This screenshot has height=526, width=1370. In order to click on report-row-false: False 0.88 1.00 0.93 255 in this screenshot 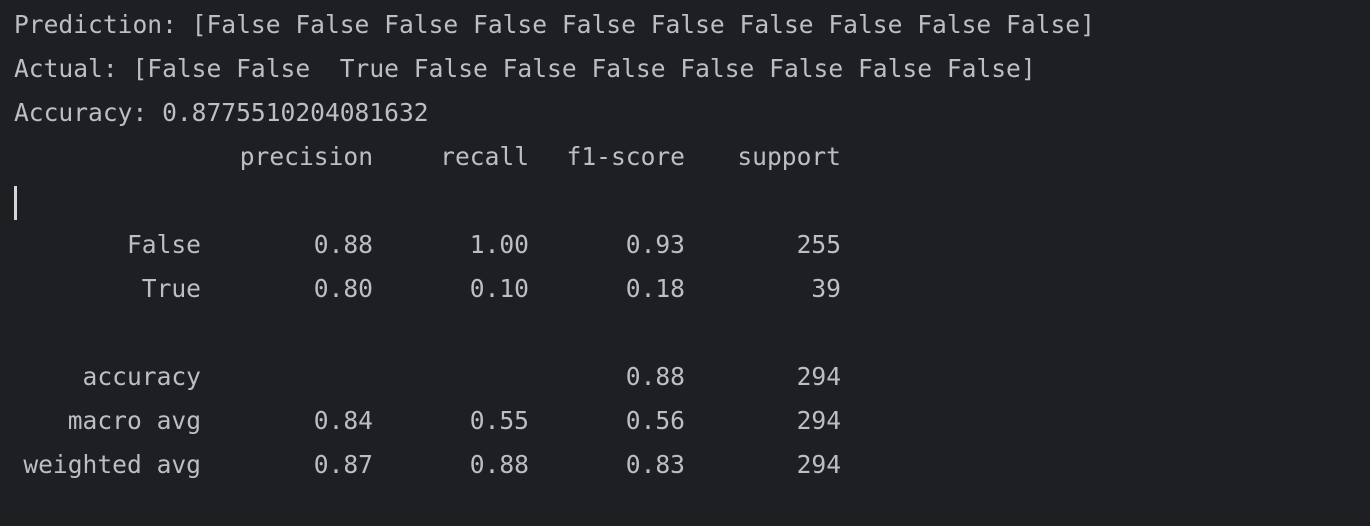, I will do `click(692, 248)`.